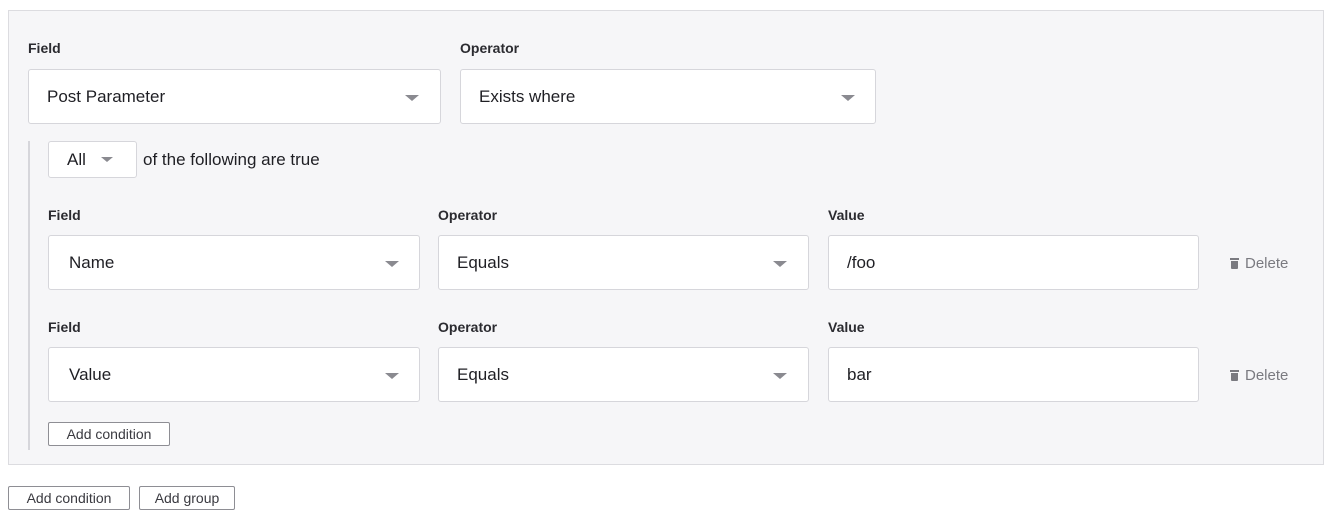 Image resolution: width=1325 pixels, height=526 pixels. Describe the element at coordinates (234, 262) in the screenshot. I see `condition-field-select: Name` at that location.